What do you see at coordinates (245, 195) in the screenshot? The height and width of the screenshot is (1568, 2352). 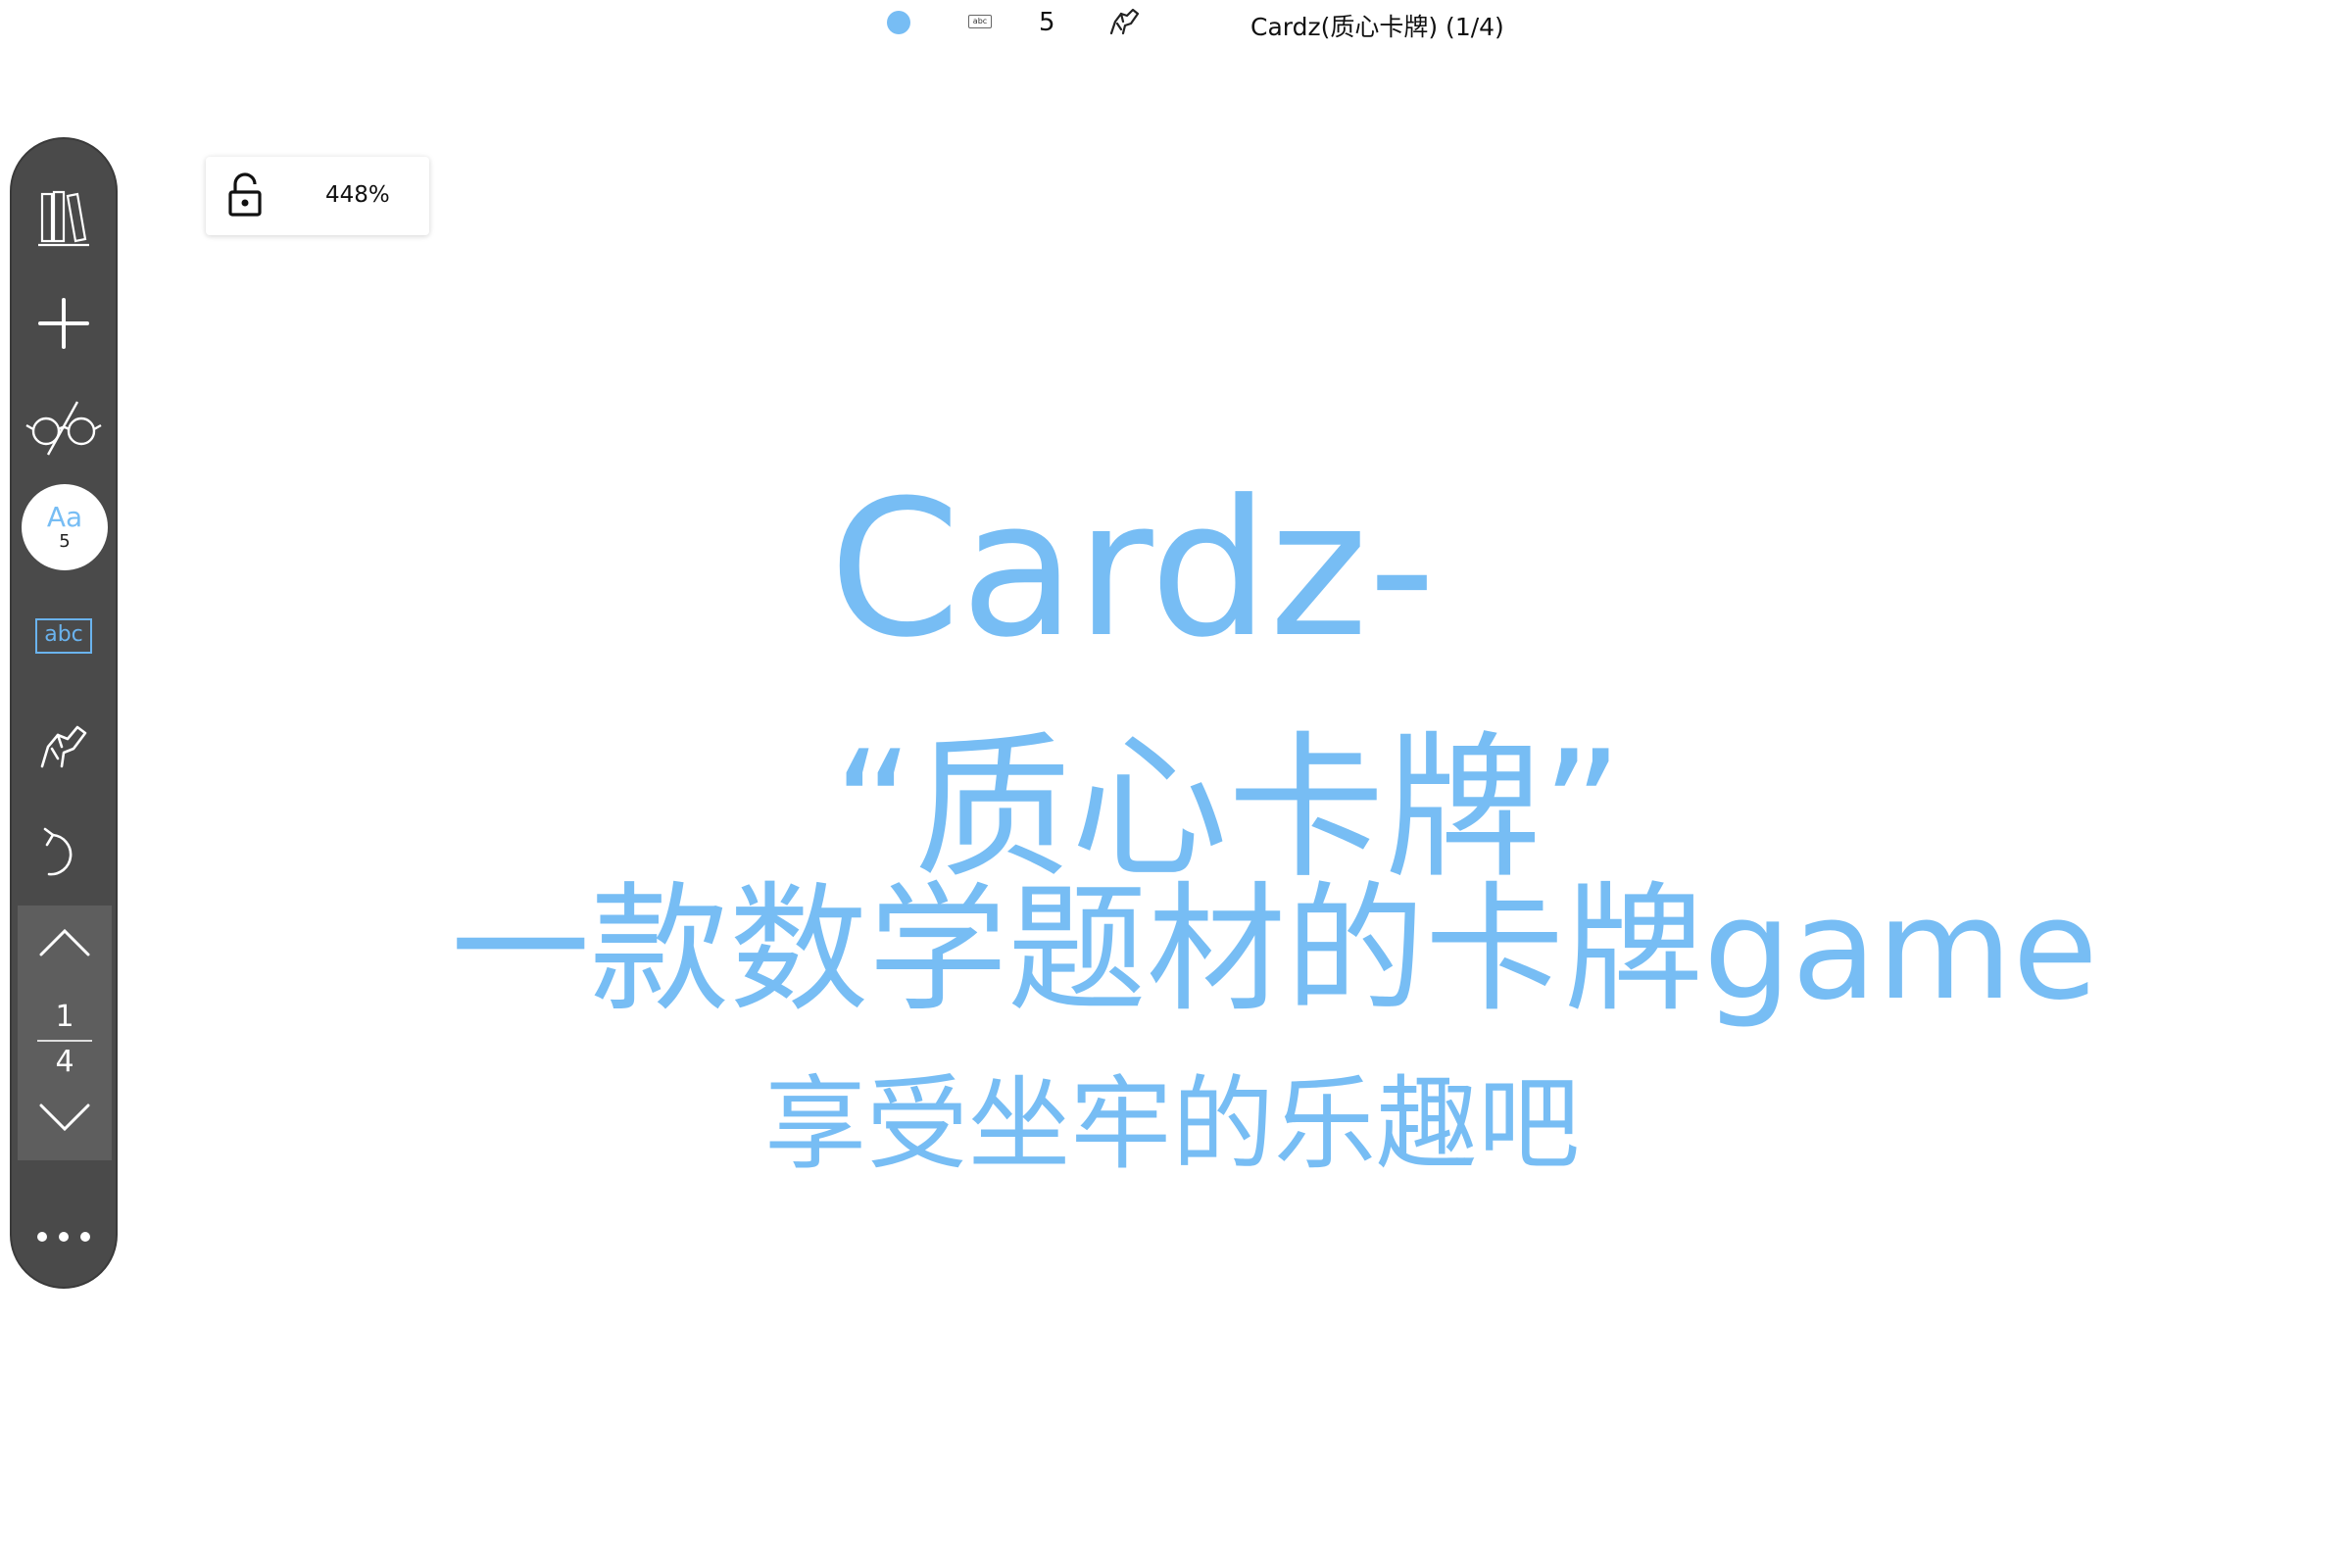 I see `unlock-icon` at bounding box center [245, 195].